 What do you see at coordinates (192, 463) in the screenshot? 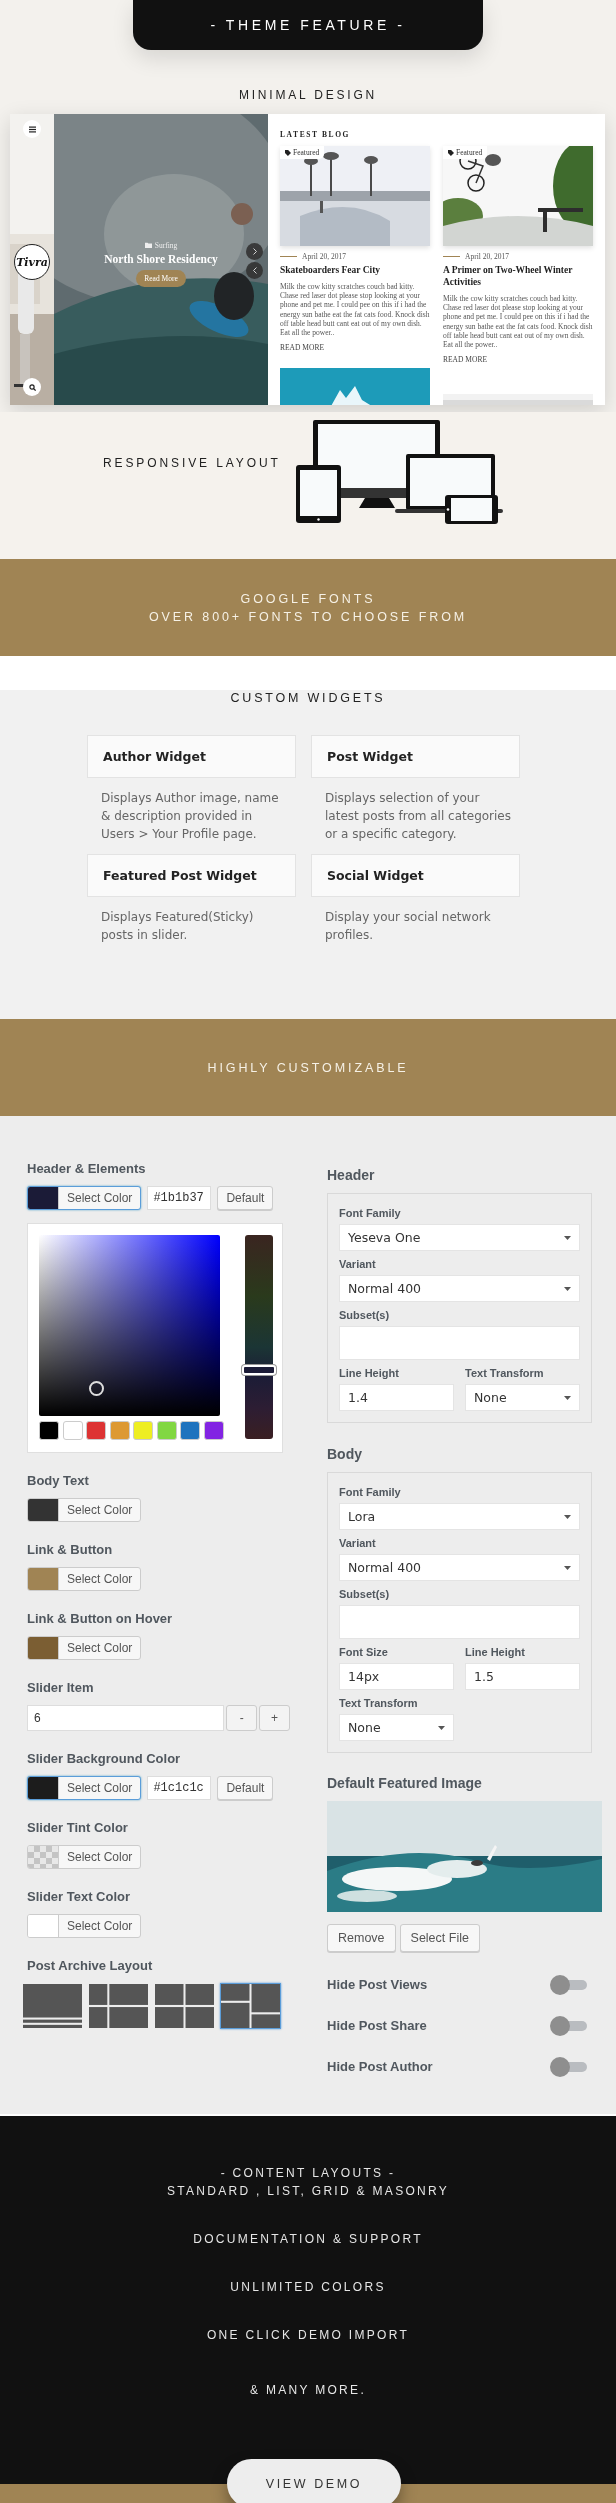
I see `section-heading: RESPONSIVE LAYOUT` at bounding box center [192, 463].